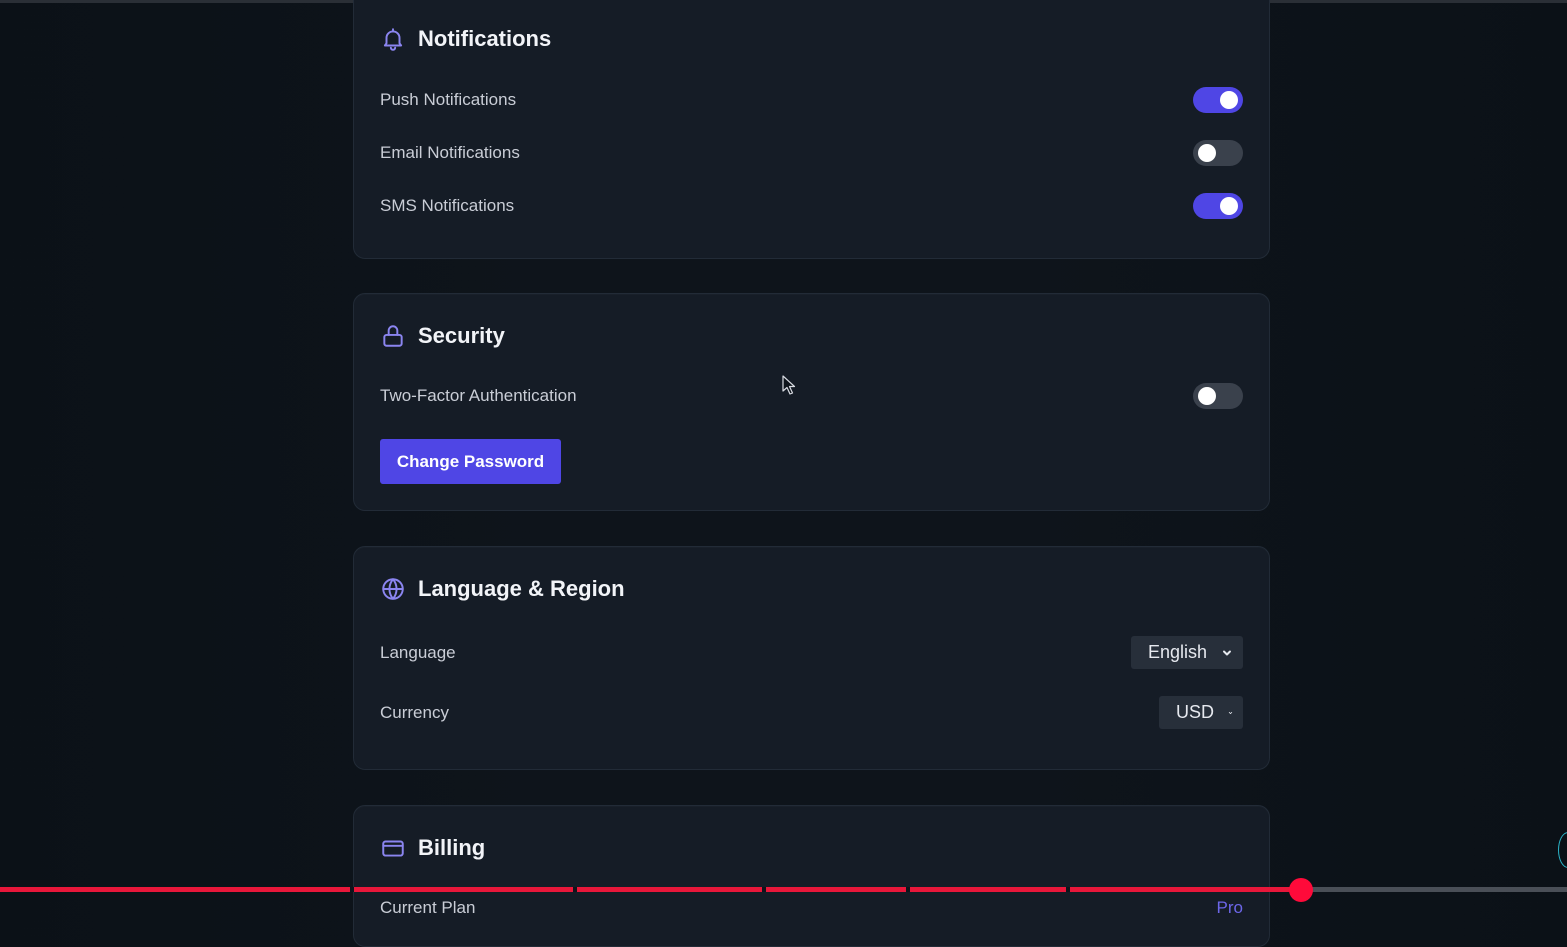  I want to click on globe-icon, so click(393, 589).